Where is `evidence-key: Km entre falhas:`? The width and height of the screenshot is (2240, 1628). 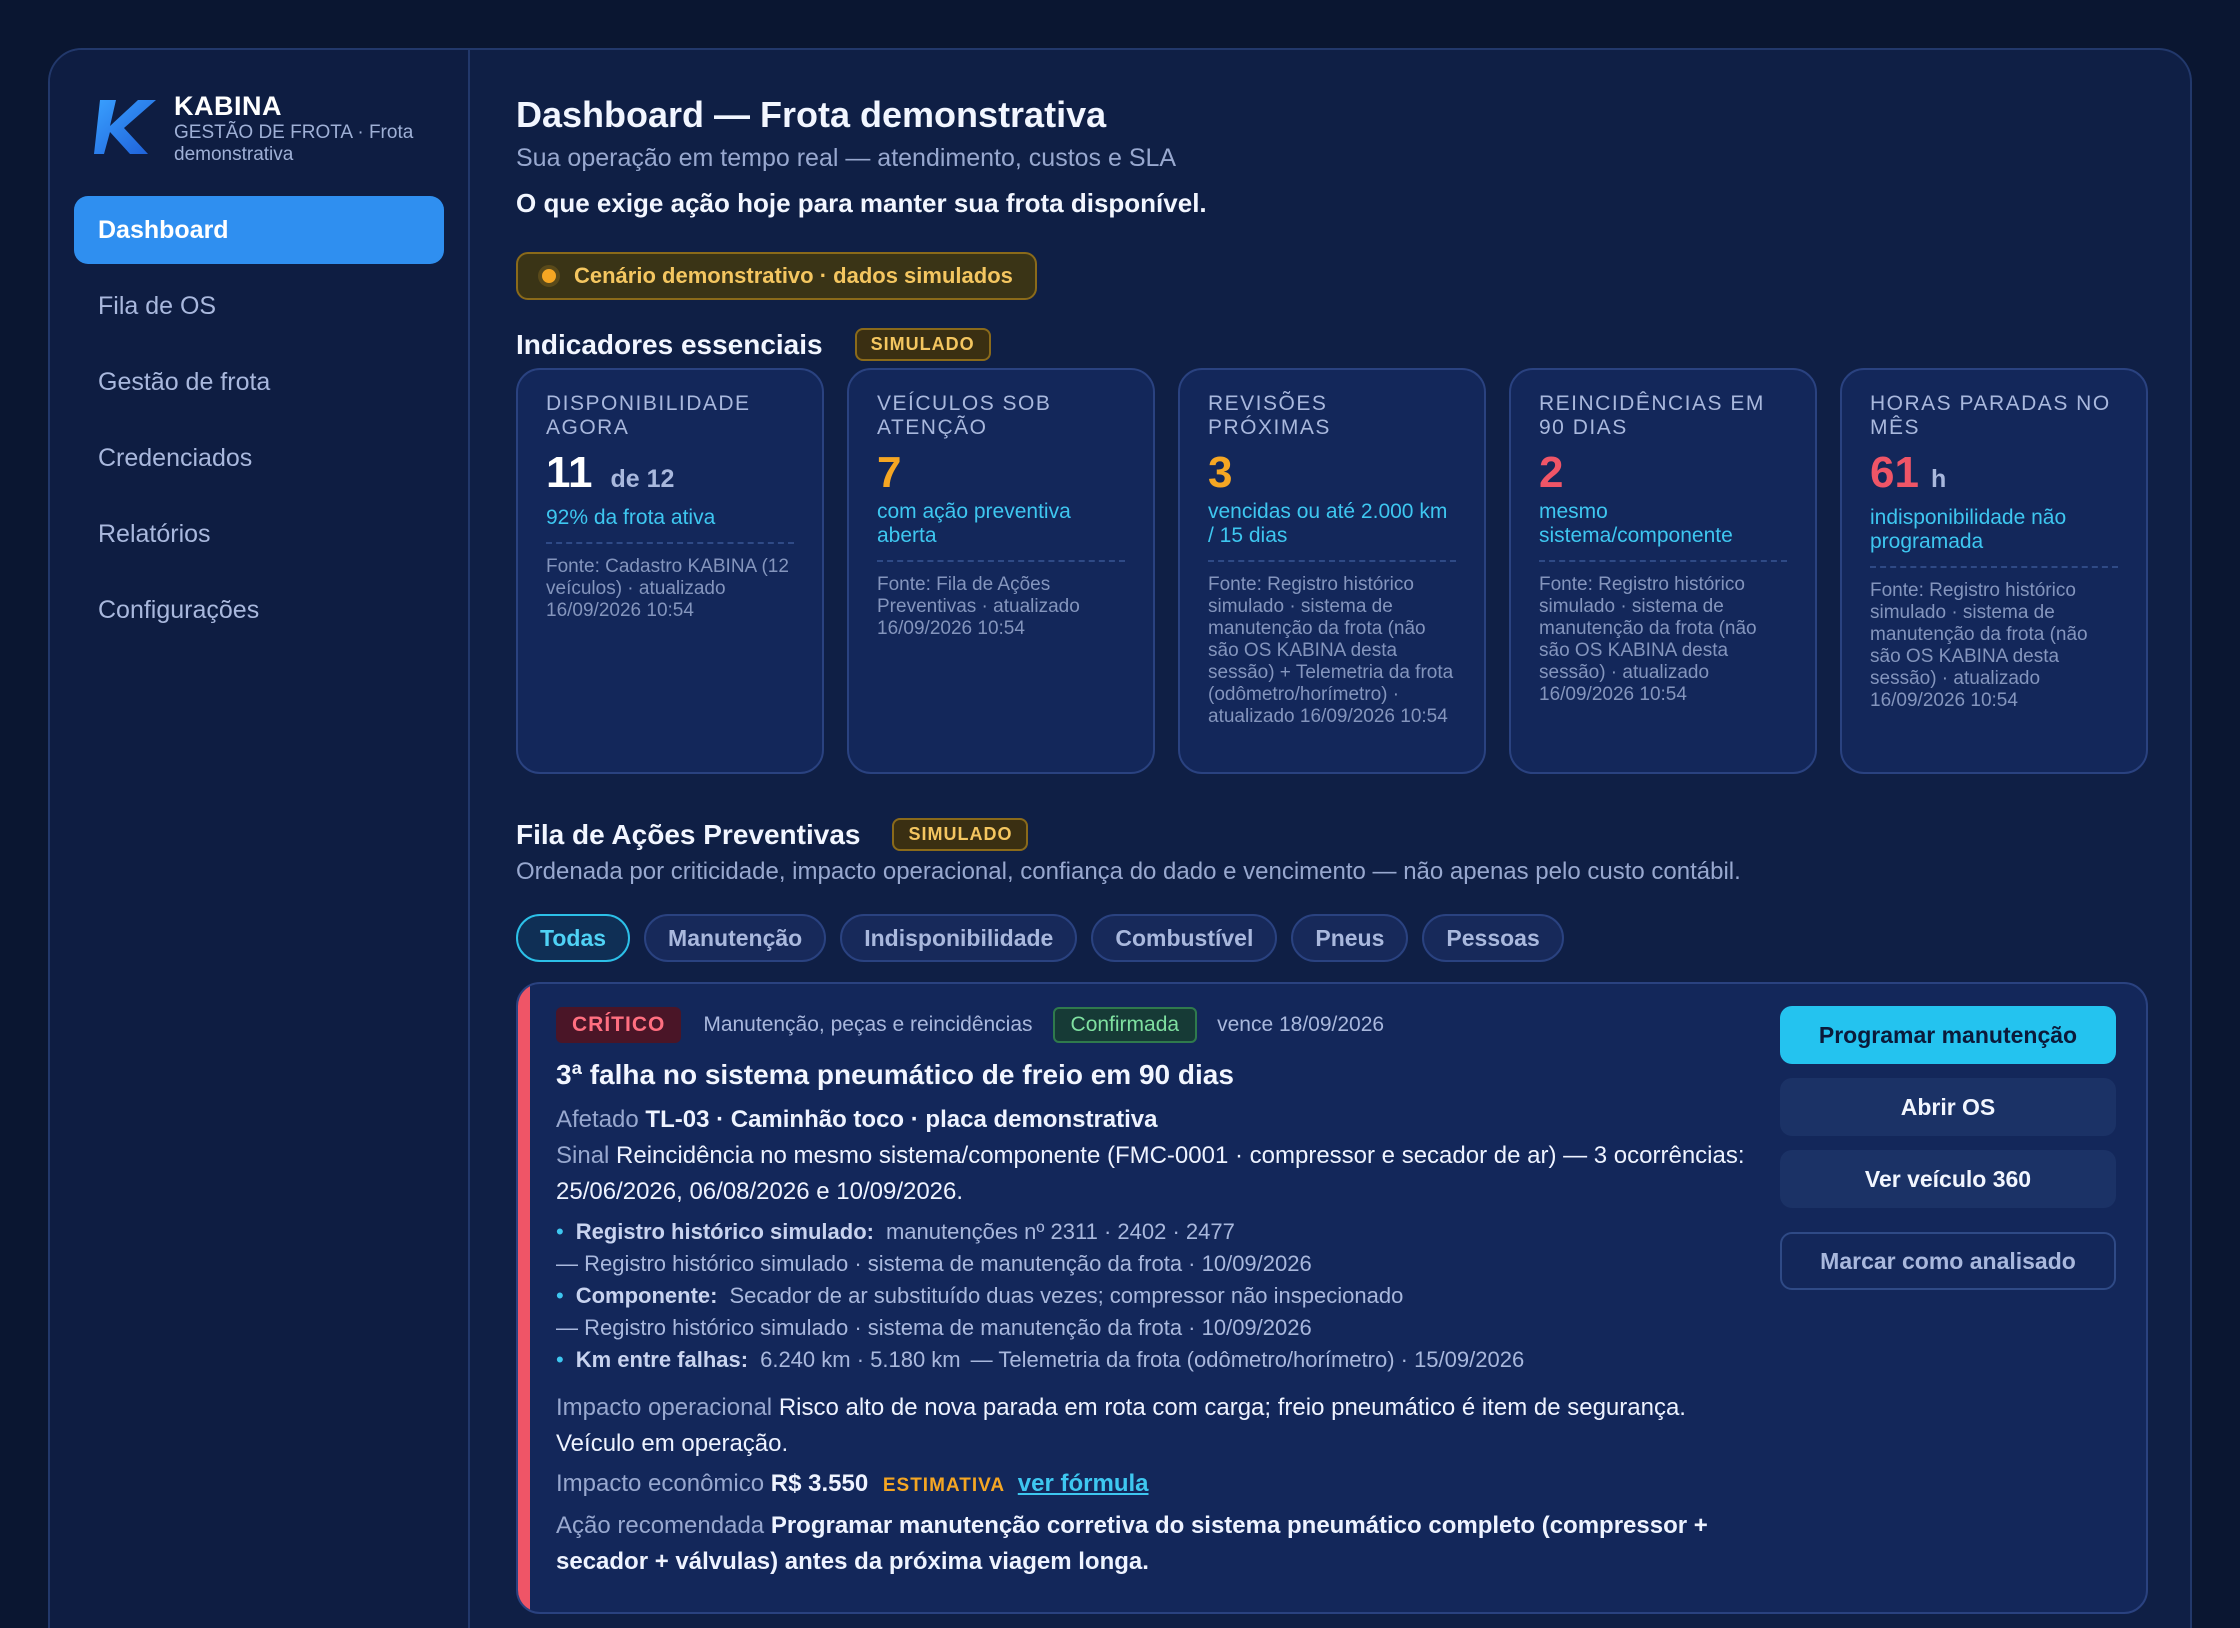
evidence-key: Km entre falhas: is located at coordinates (662, 1359).